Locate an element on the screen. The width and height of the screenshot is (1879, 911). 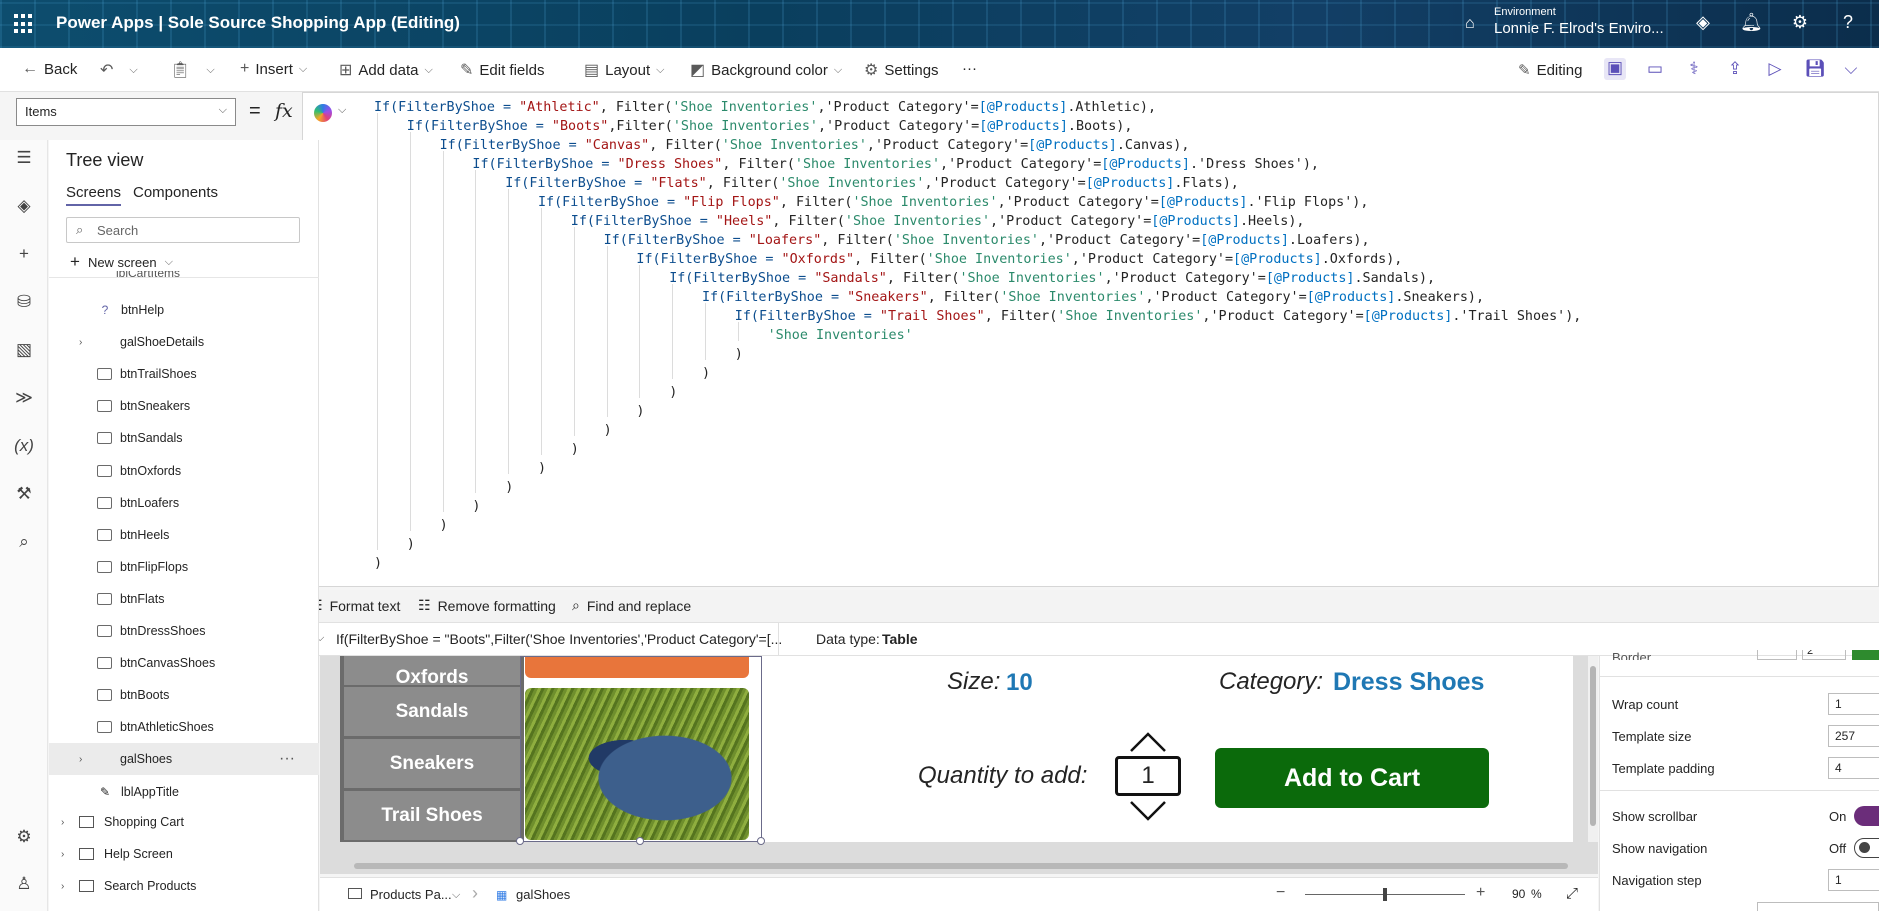
copilot-icon: ▣ is located at coordinates (1615, 69).